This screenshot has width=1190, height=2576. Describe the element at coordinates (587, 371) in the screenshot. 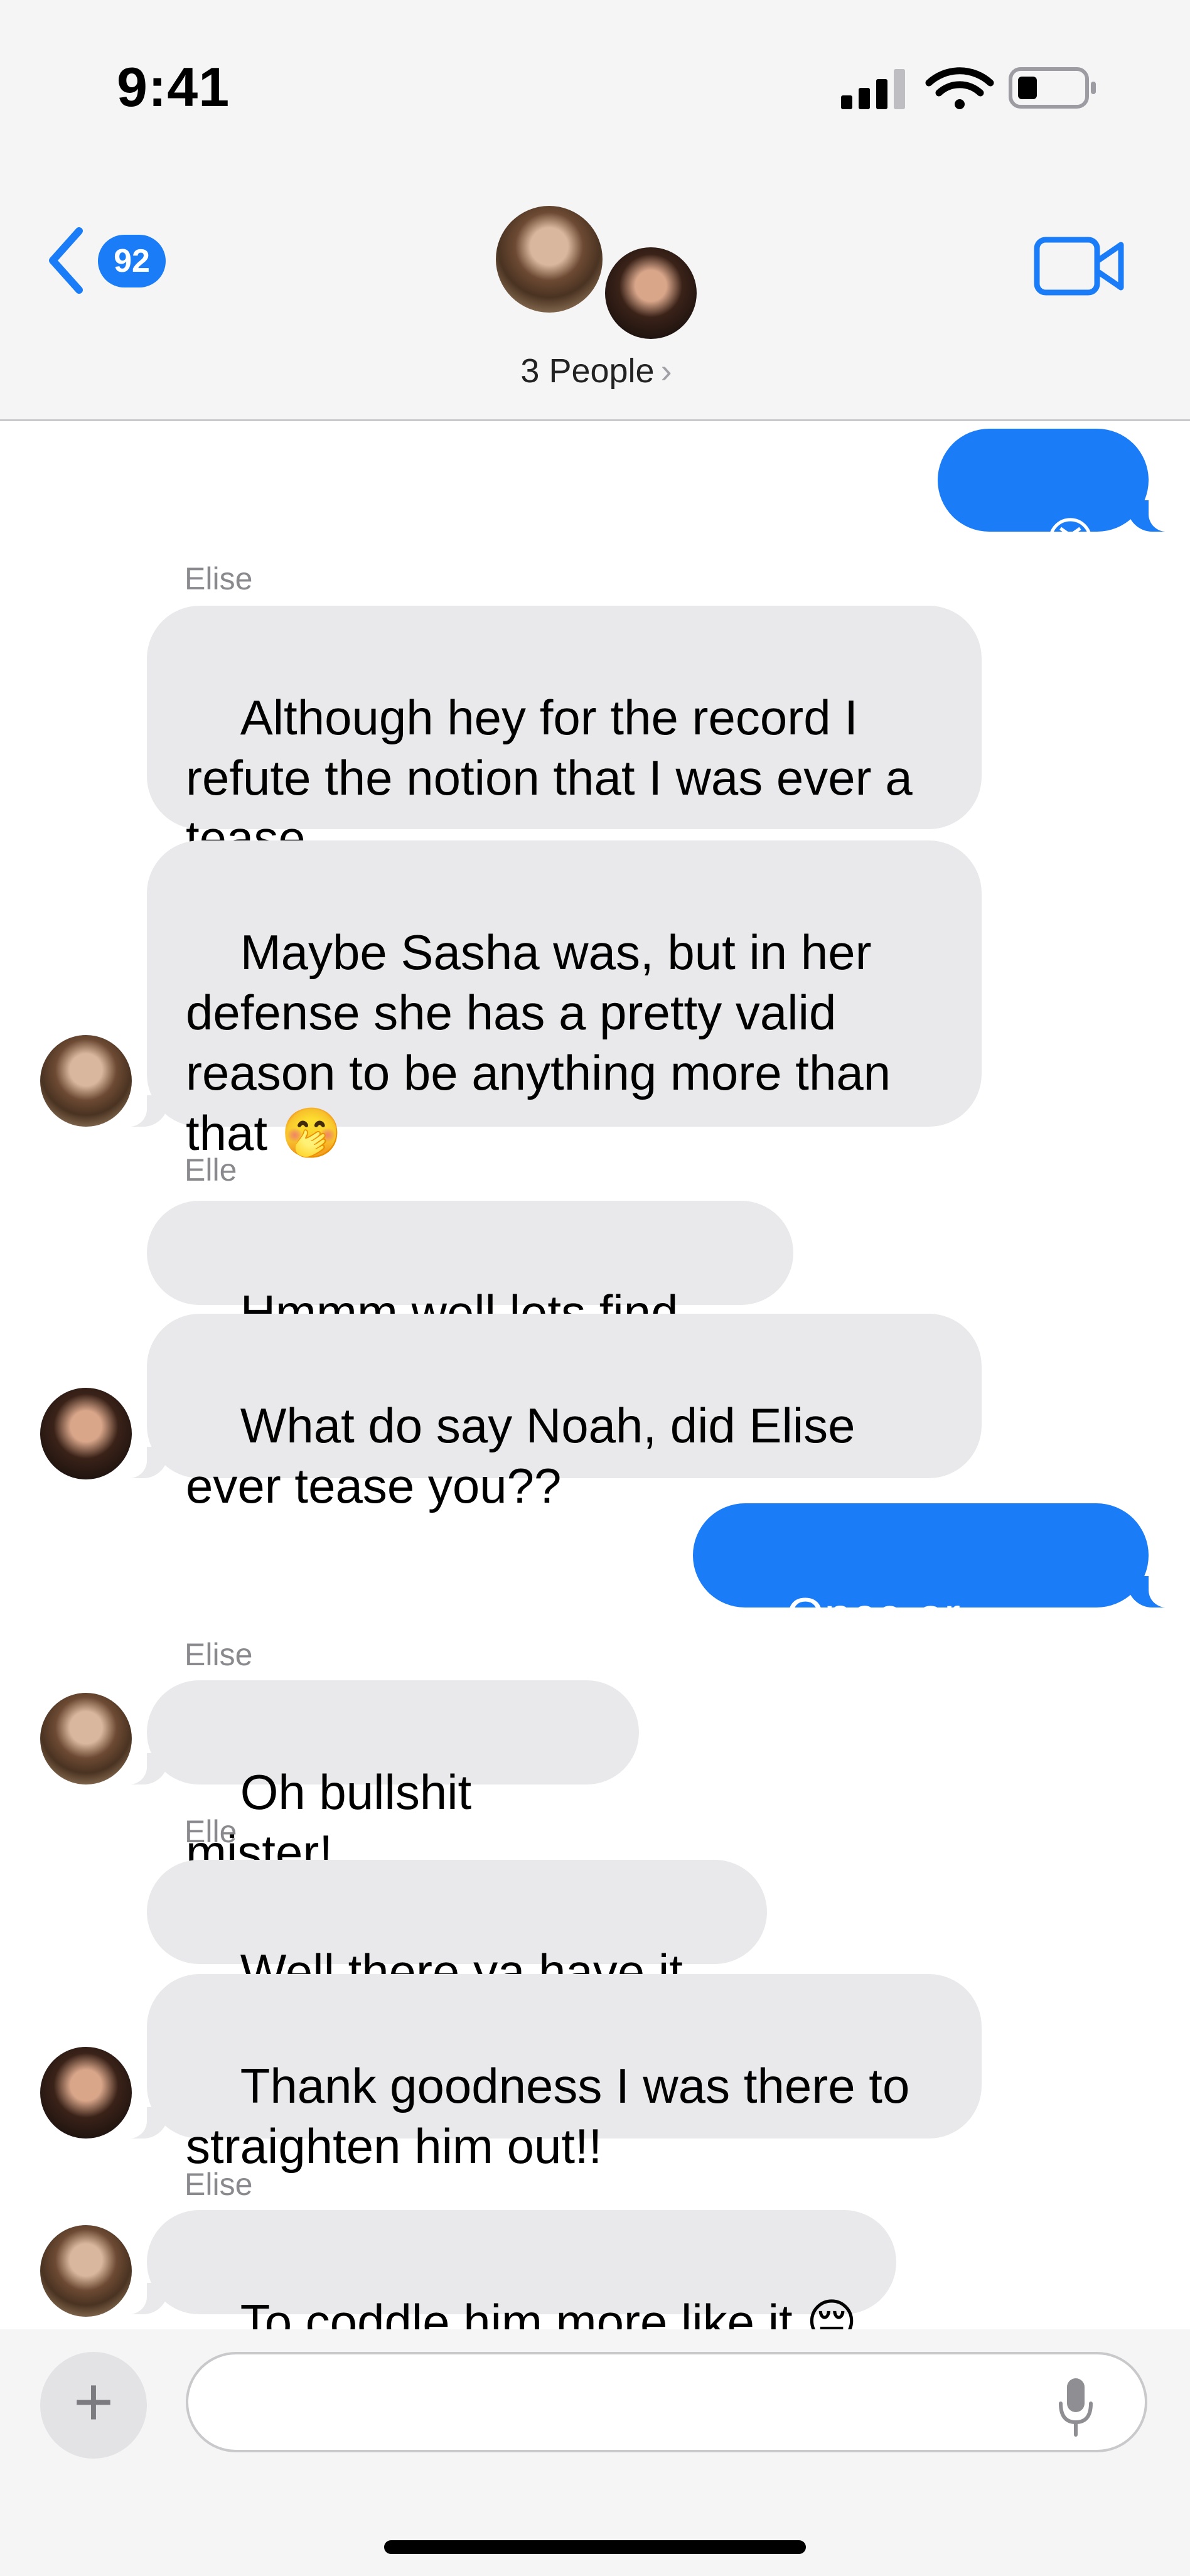

I see `group-label: 3 People` at that location.